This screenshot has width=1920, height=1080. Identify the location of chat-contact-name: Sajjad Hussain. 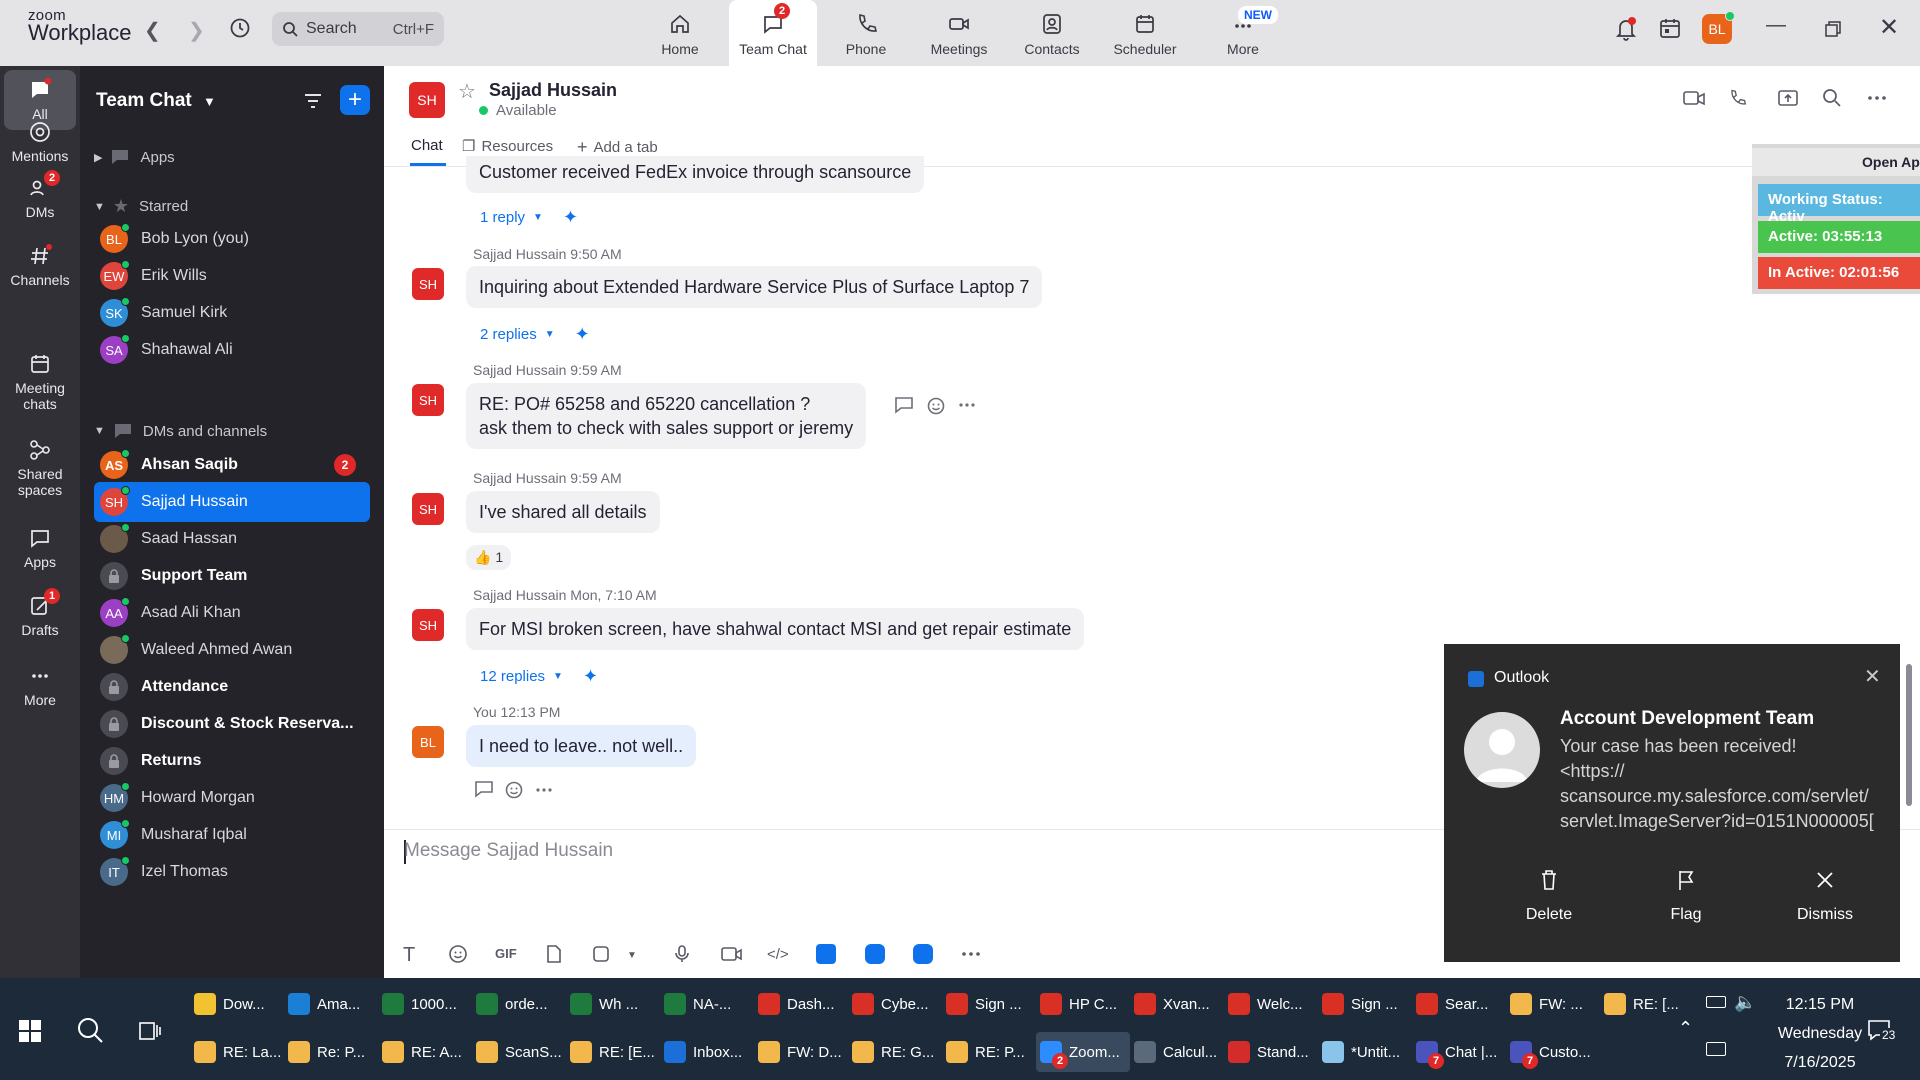
(553, 90).